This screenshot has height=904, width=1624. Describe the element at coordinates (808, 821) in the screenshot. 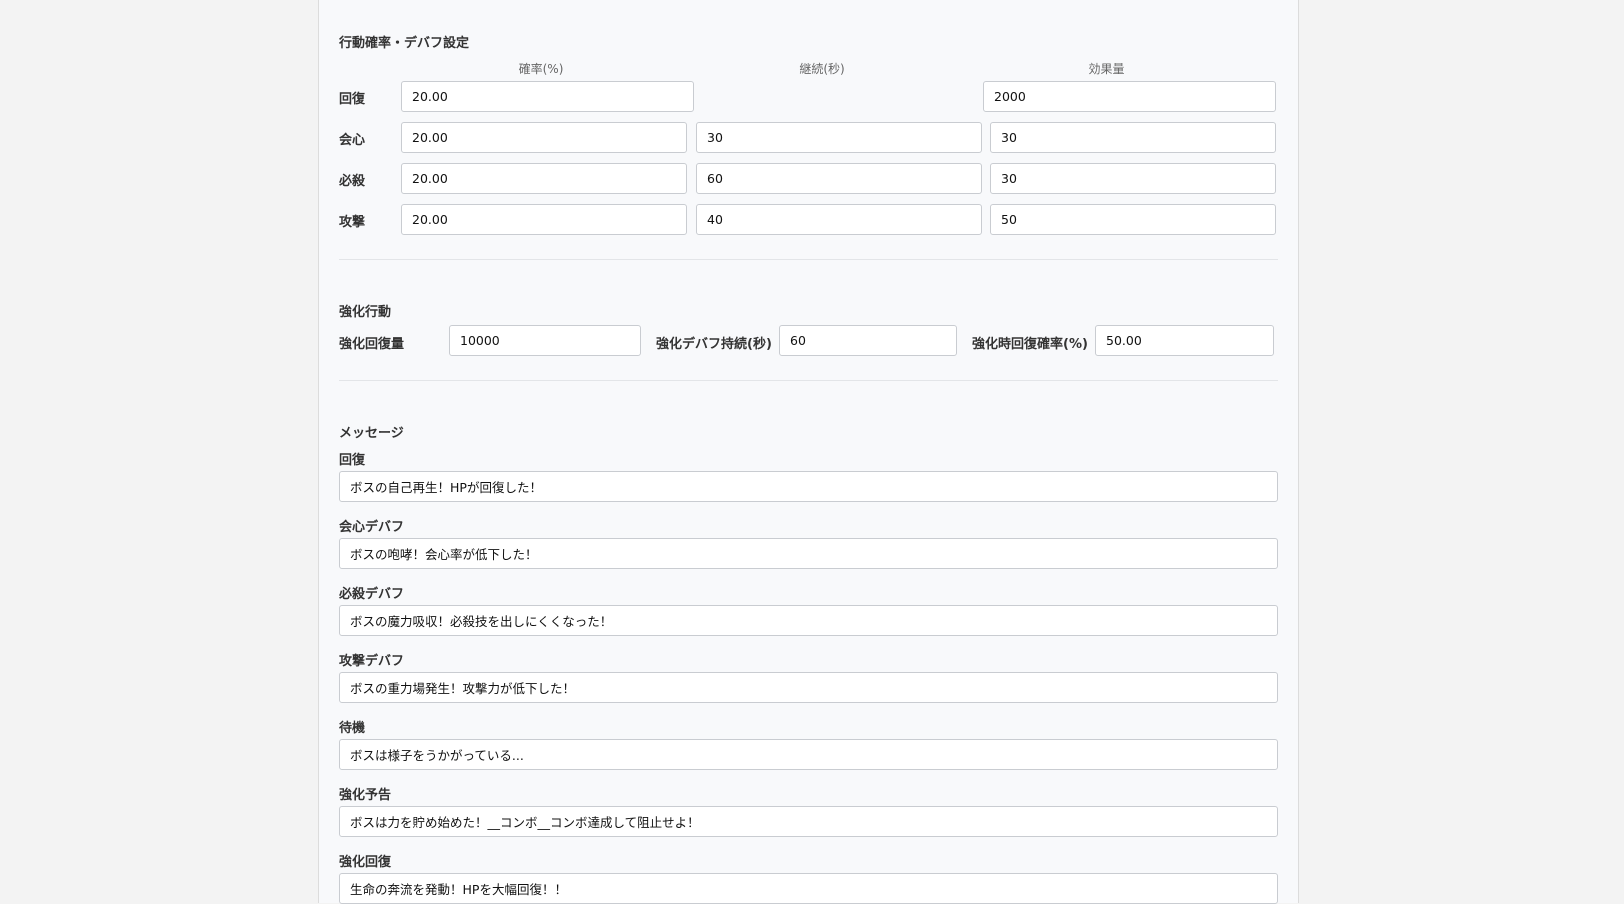

I see `message-enhance-warning-input` at that location.